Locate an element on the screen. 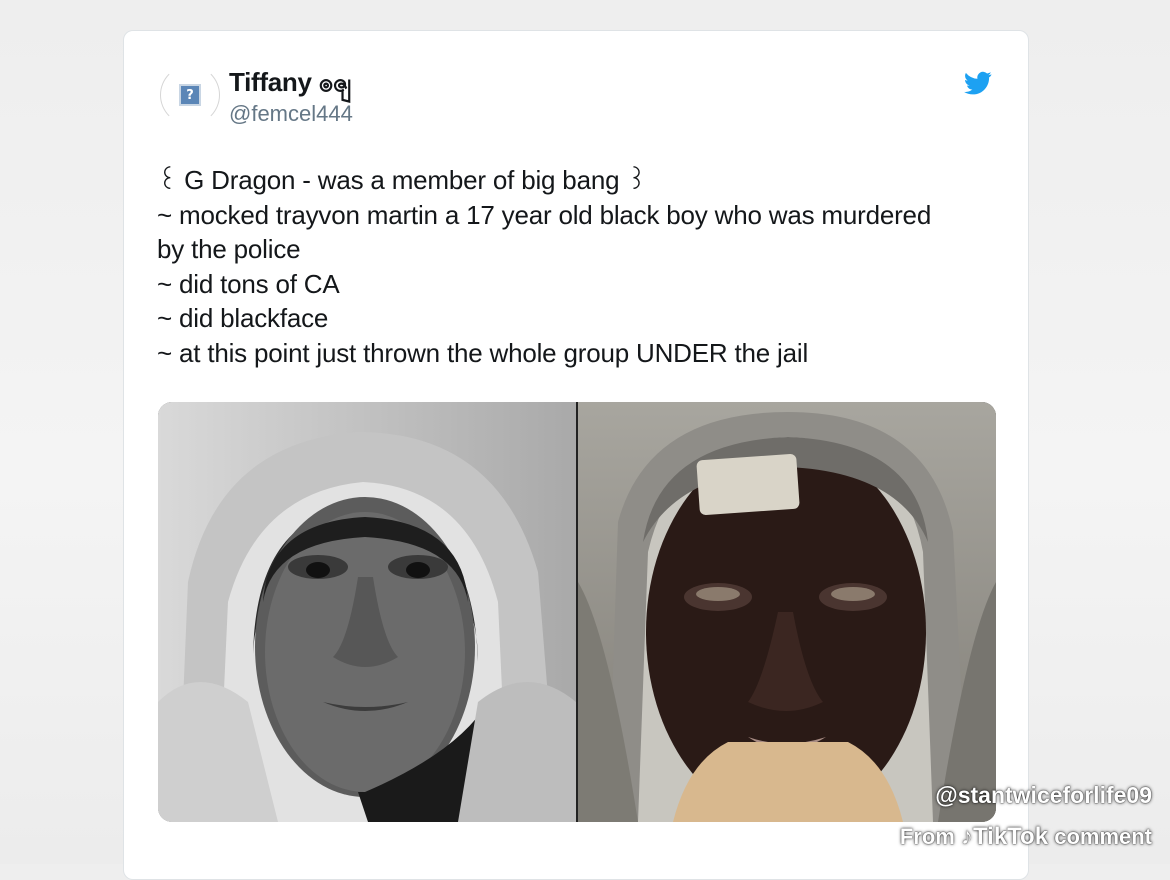  tweet-line: ~ did tons of CA is located at coordinates (248, 283).